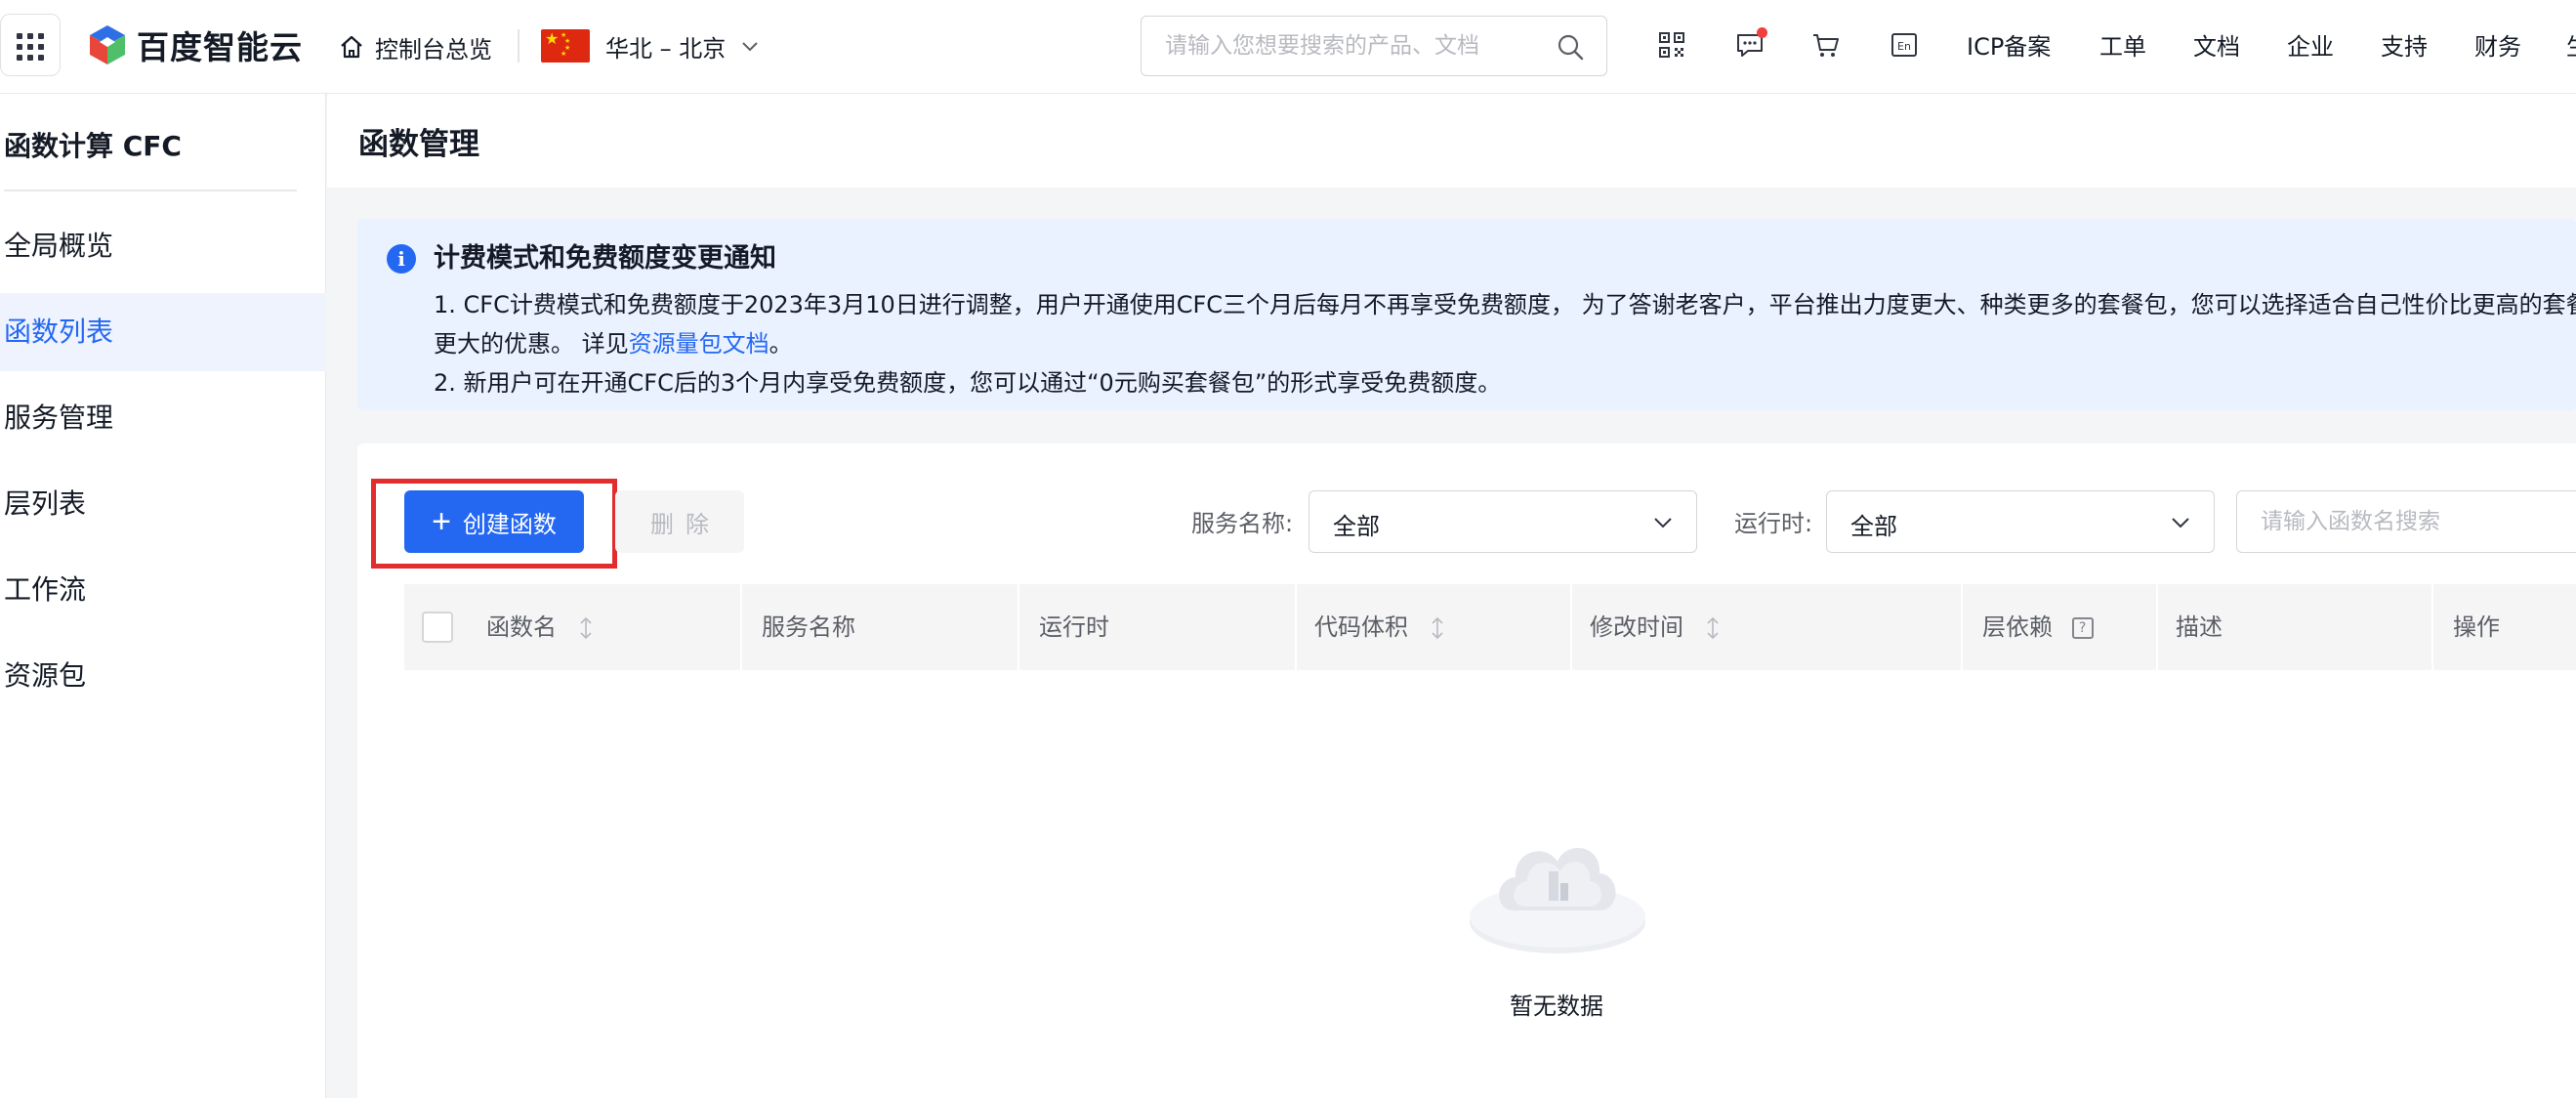 The image size is (2576, 1098). I want to click on sidebar-item-workflow: 工作流, so click(163, 590).